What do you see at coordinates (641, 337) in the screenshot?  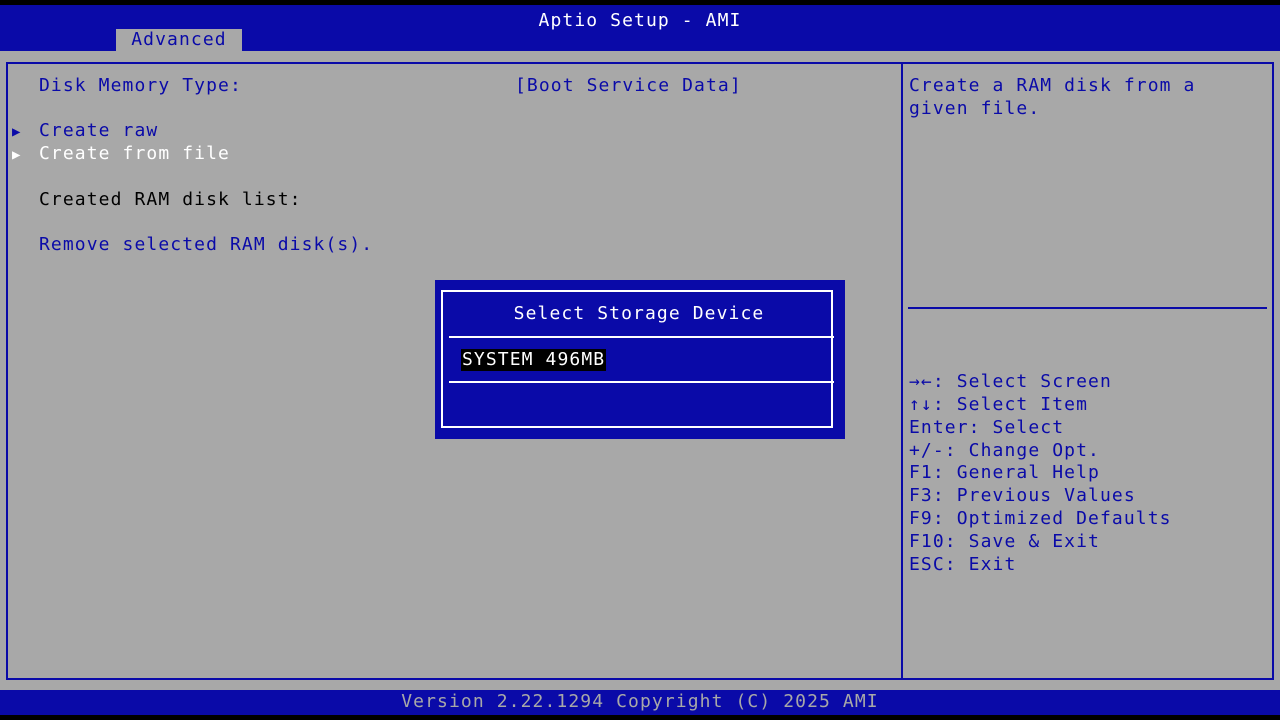 I see `dialog-divider-top` at bounding box center [641, 337].